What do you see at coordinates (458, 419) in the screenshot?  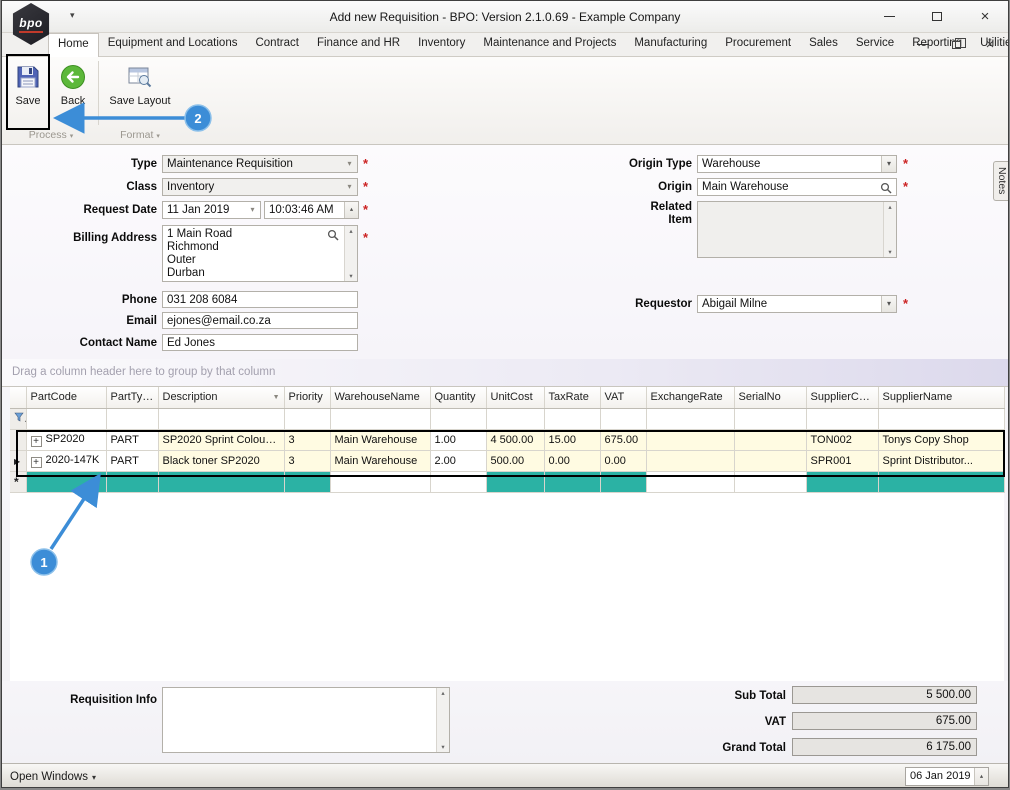 I see `filter-cell-quantity` at bounding box center [458, 419].